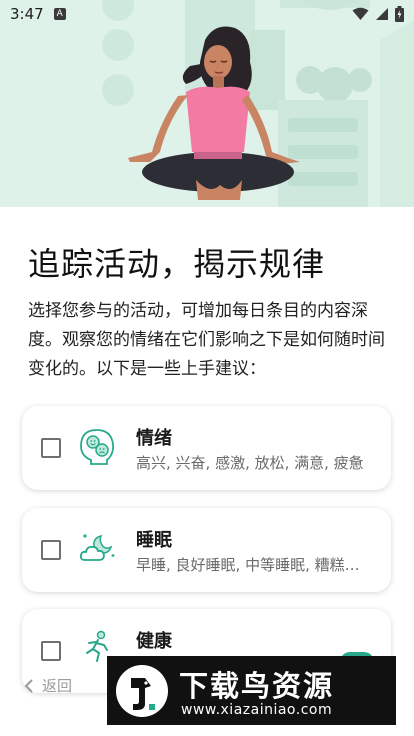  I want to click on mood-faces-icon, so click(97, 447).